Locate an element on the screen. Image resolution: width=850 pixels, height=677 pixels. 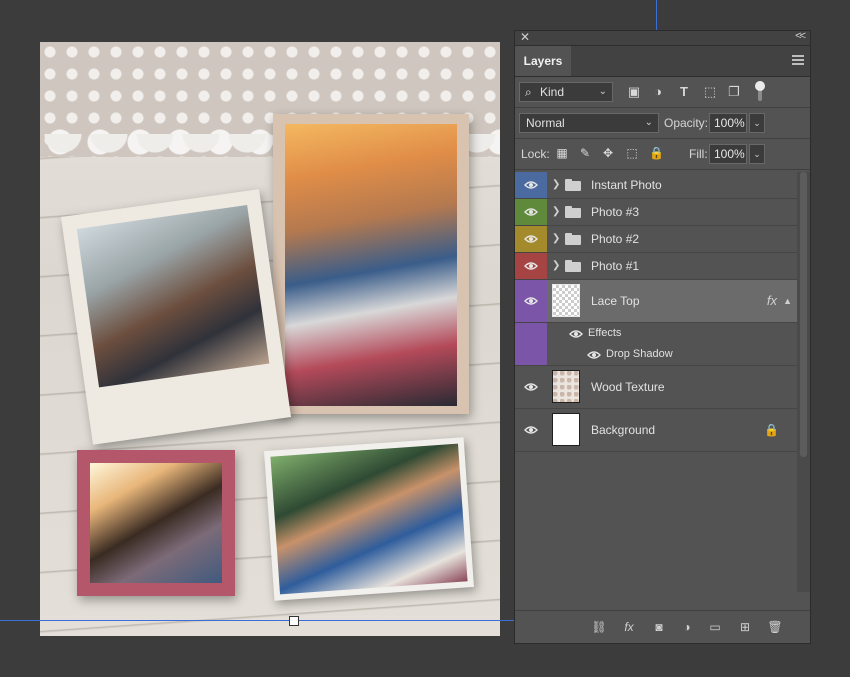
panel-menu-icon is located at coordinates (798, 60).